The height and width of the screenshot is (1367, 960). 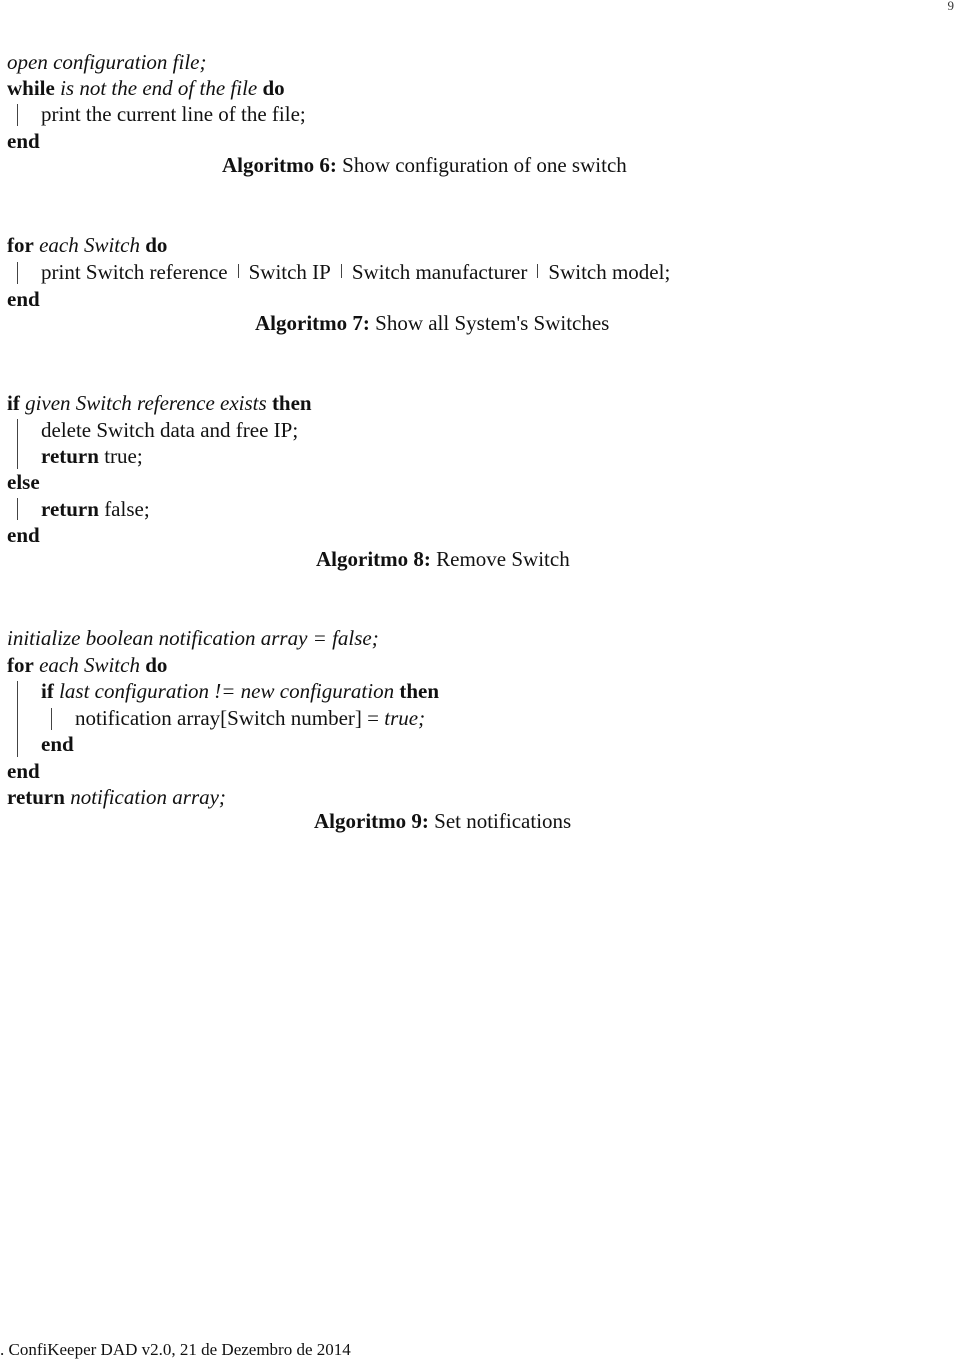 What do you see at coordinates (227, 691) in the screenshot?
I see `condition: last configuration != new configuration` at bounding box center [227, 691].